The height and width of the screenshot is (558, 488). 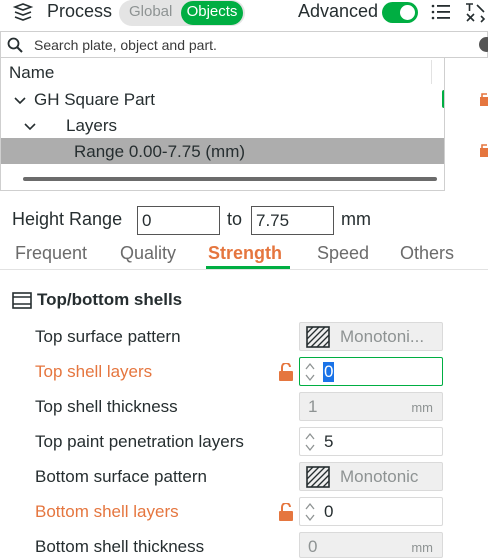 I want to click on compare-icon, so click(x=475, y=12).